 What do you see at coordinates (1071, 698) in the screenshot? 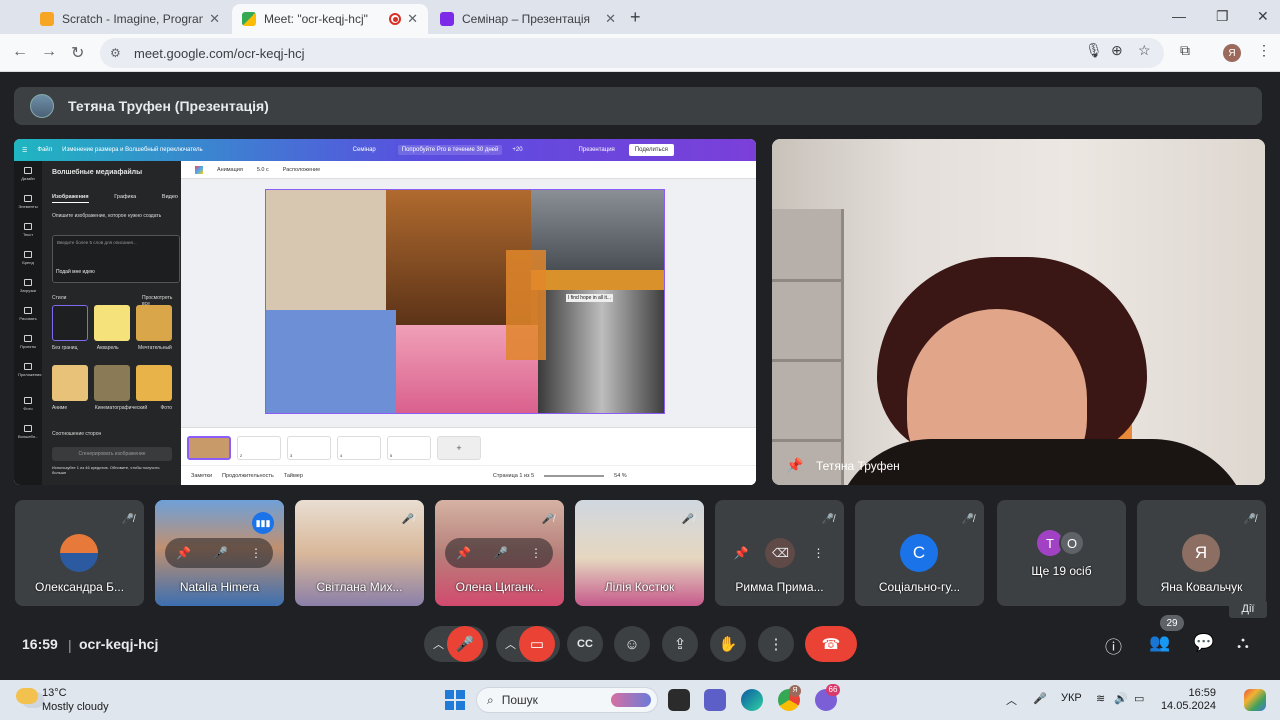
I see `keyboard-language: УКР` at bounding box center [1071, 698].